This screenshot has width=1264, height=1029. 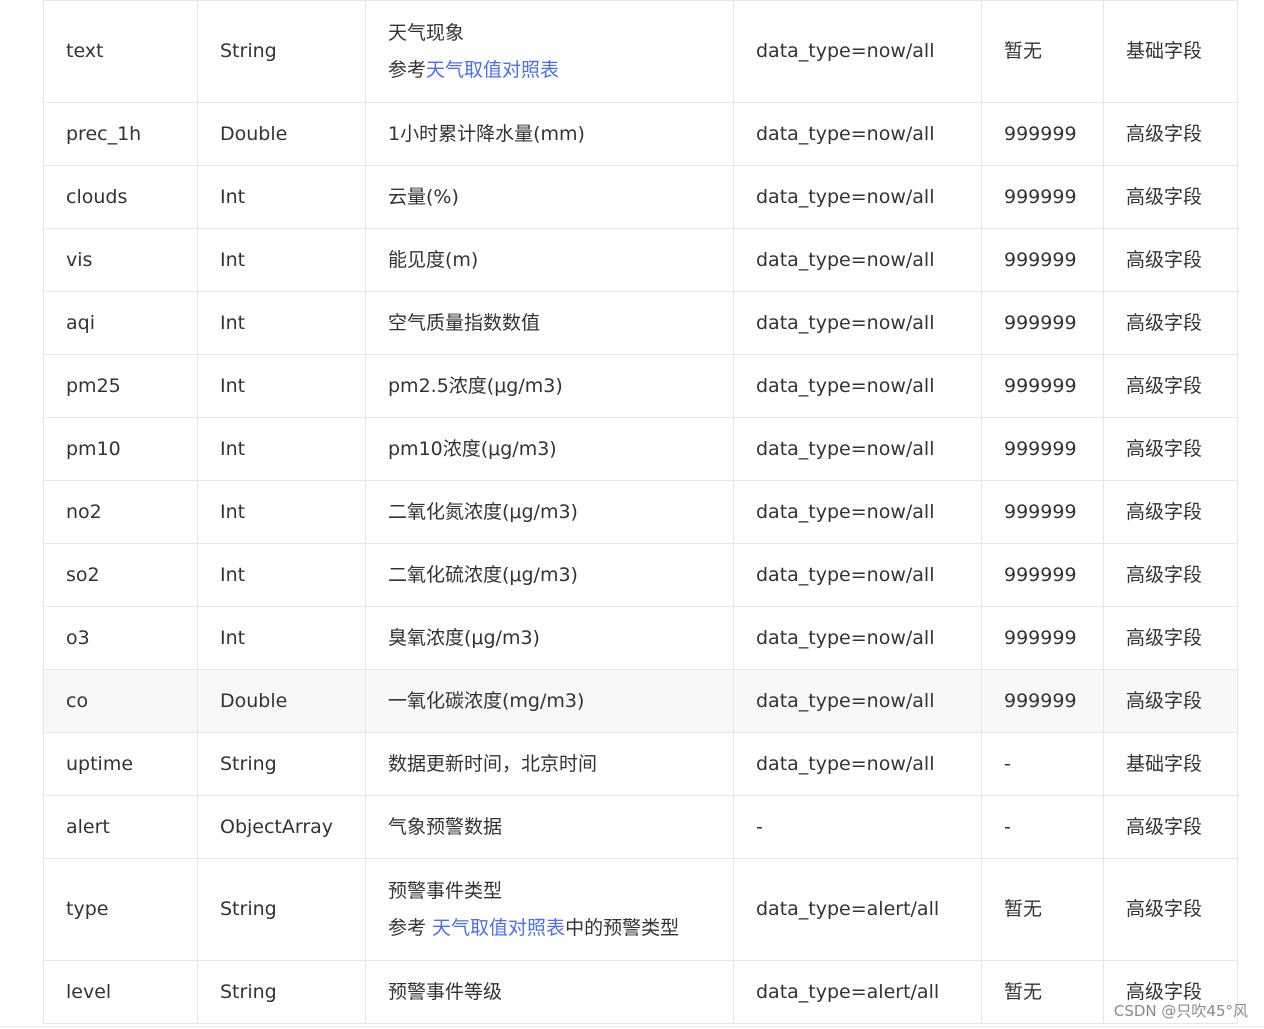 I want to click on field-name: o3, so click(x=120, y=638).